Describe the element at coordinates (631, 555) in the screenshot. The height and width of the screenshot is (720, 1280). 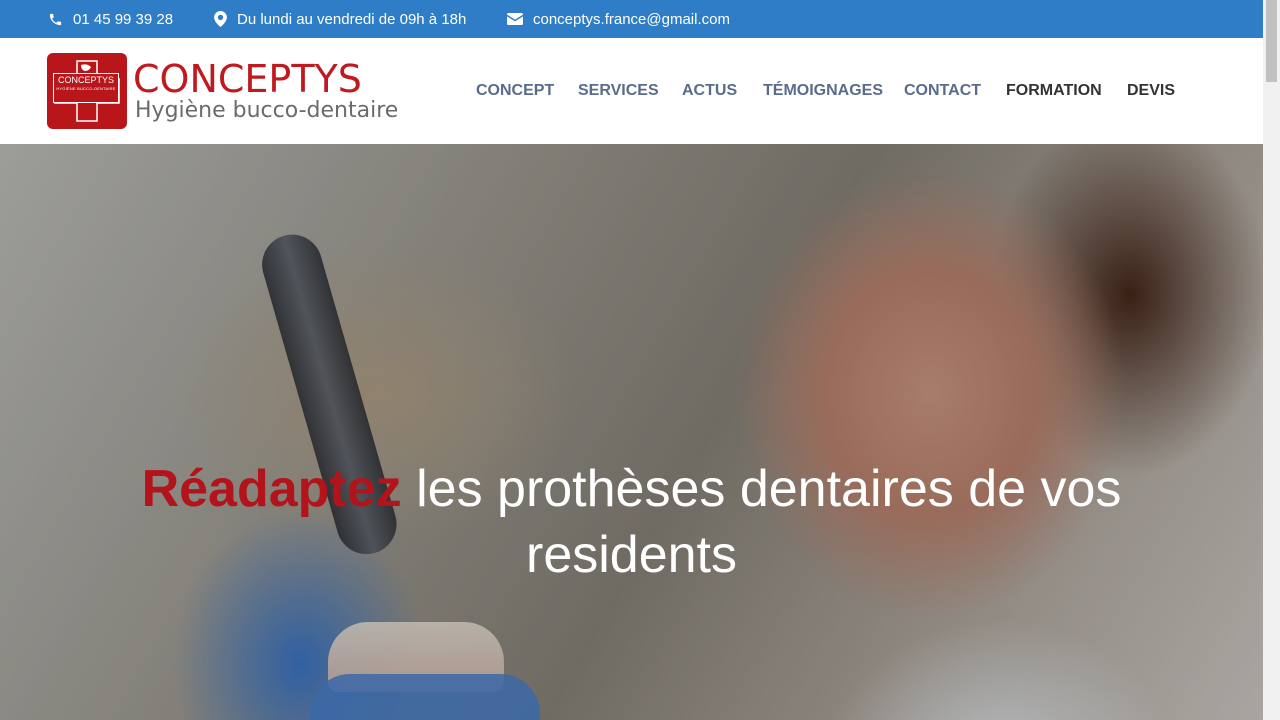
I see `hero-title-line2: residents` at that location.